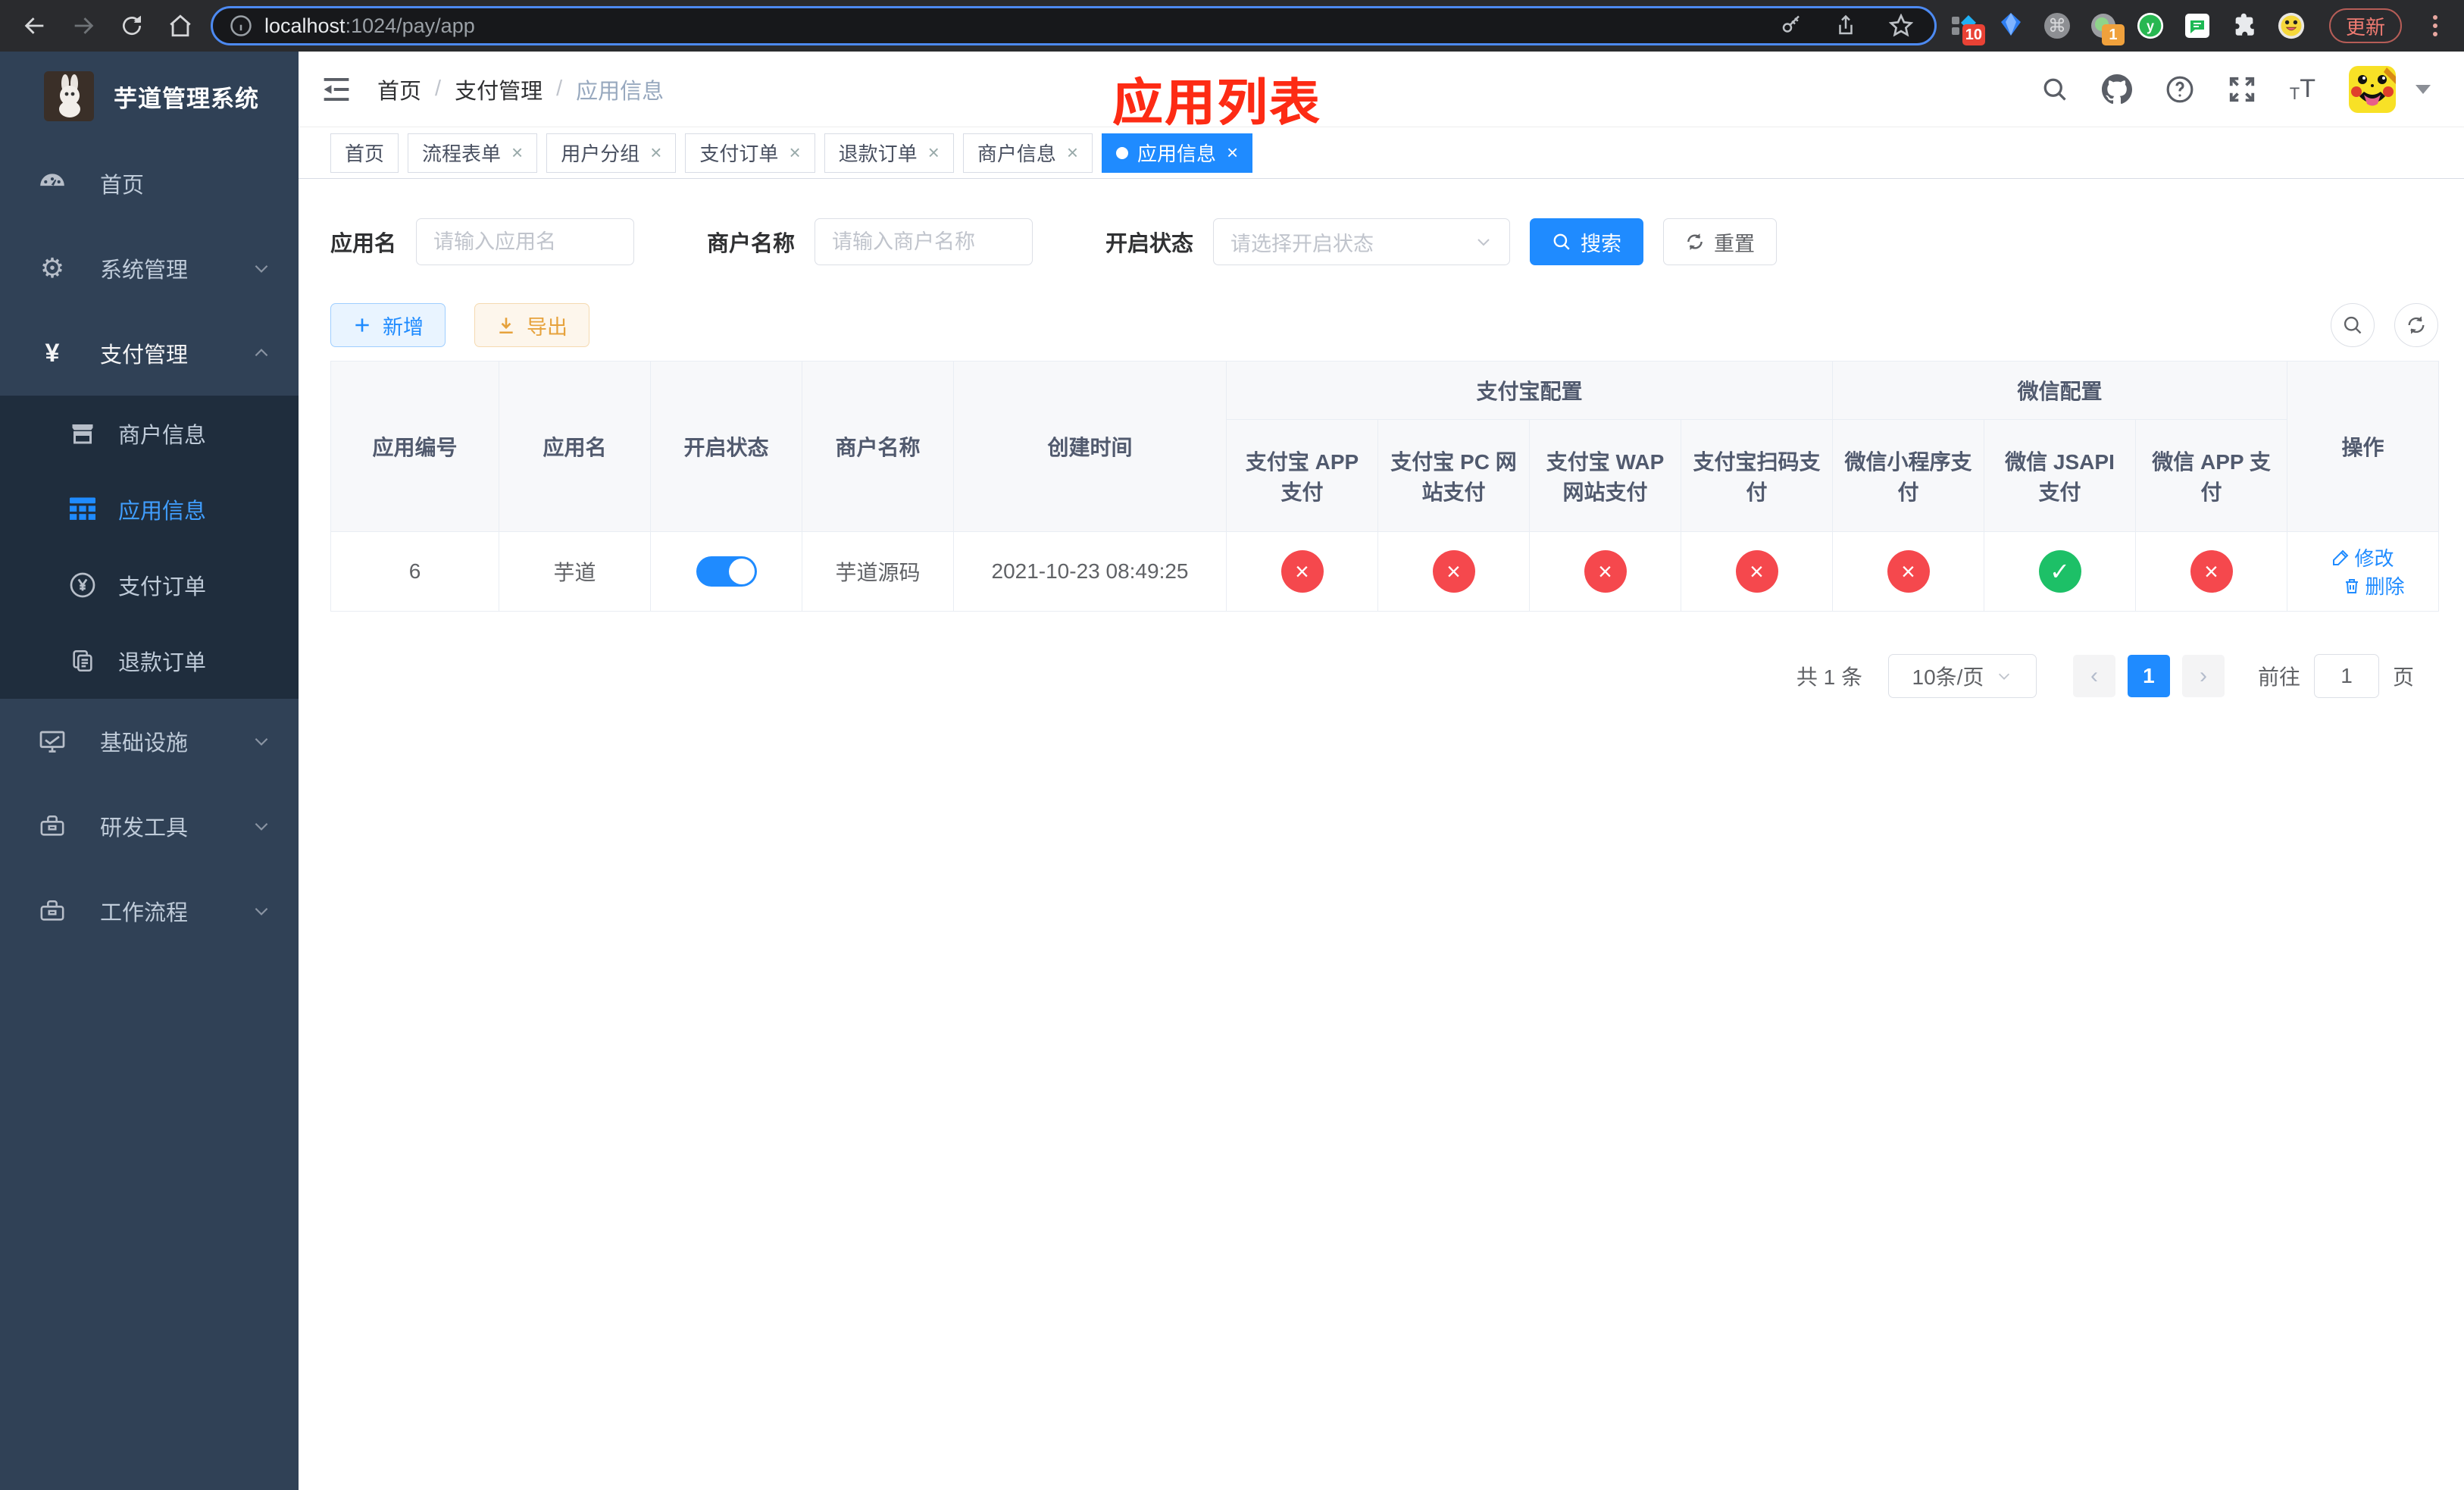 The height and width of the screenshot is (1490, 2464). What do you see at coordinates (2302, 89) in the screenshot?
I see `font-size-icon: TT` at bounding box center [2302, 89].